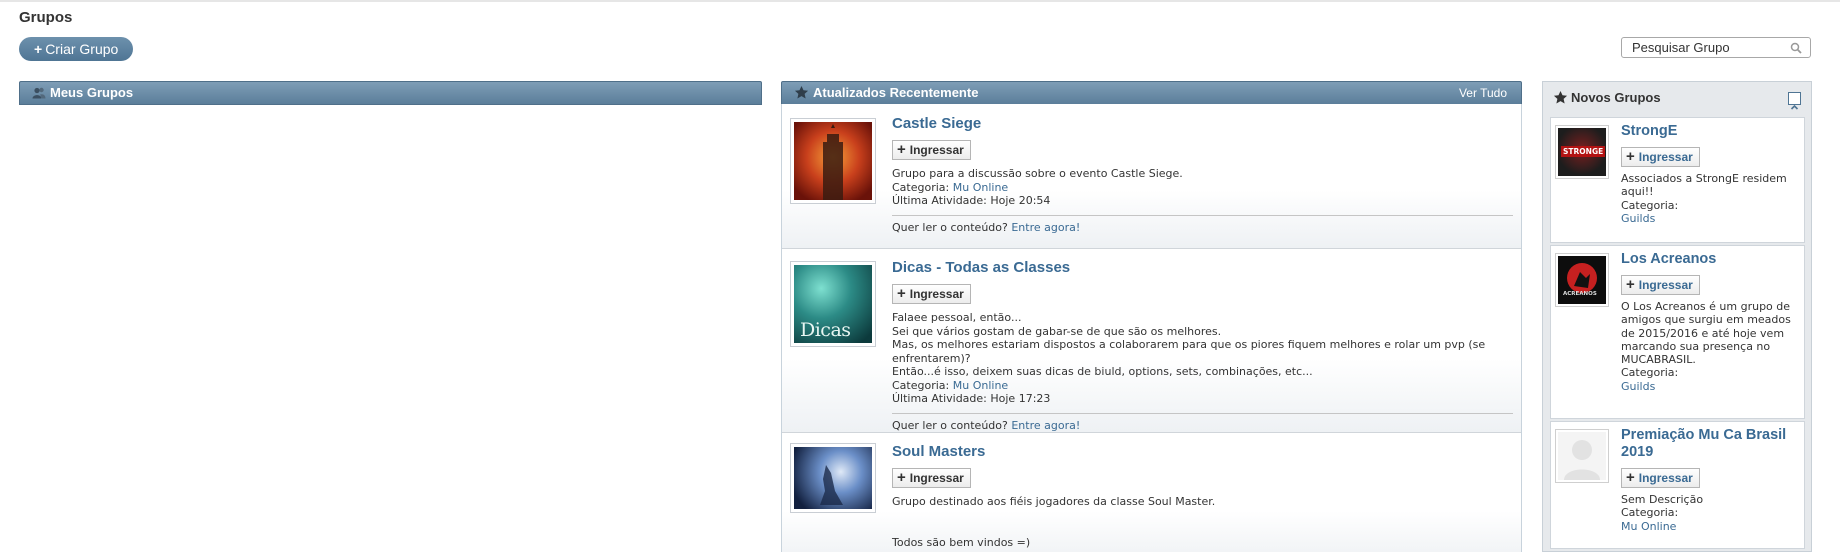 This screenshot has width=1840, height=552. Describe the element at coordinates (1202, 451) in the screenshot. I see `group-title: Soul Masters` at that location.